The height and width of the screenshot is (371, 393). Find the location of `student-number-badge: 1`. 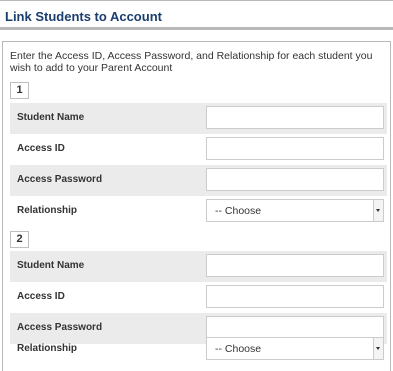

student-number-badge: 1 is located at coordinates (19, 90).